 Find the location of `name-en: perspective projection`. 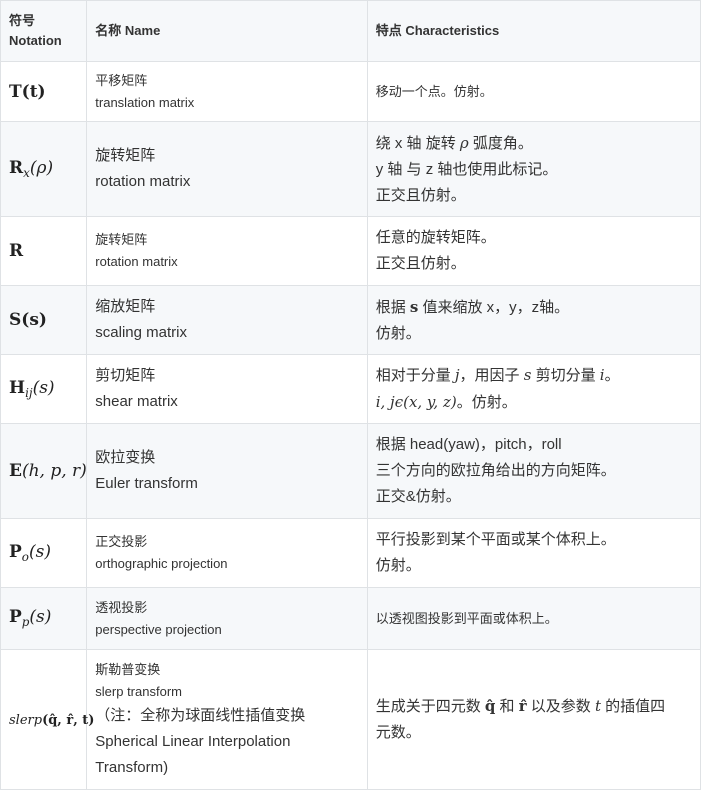

name-en: perspective projection is located at coordinates (158, 629).